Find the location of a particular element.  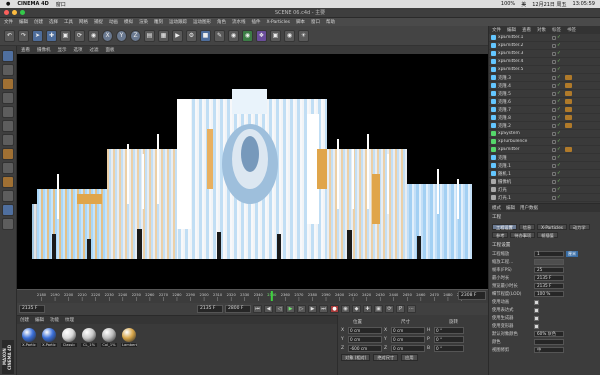

scale-key-icon: ▣ is located at coordinates (378, 309).